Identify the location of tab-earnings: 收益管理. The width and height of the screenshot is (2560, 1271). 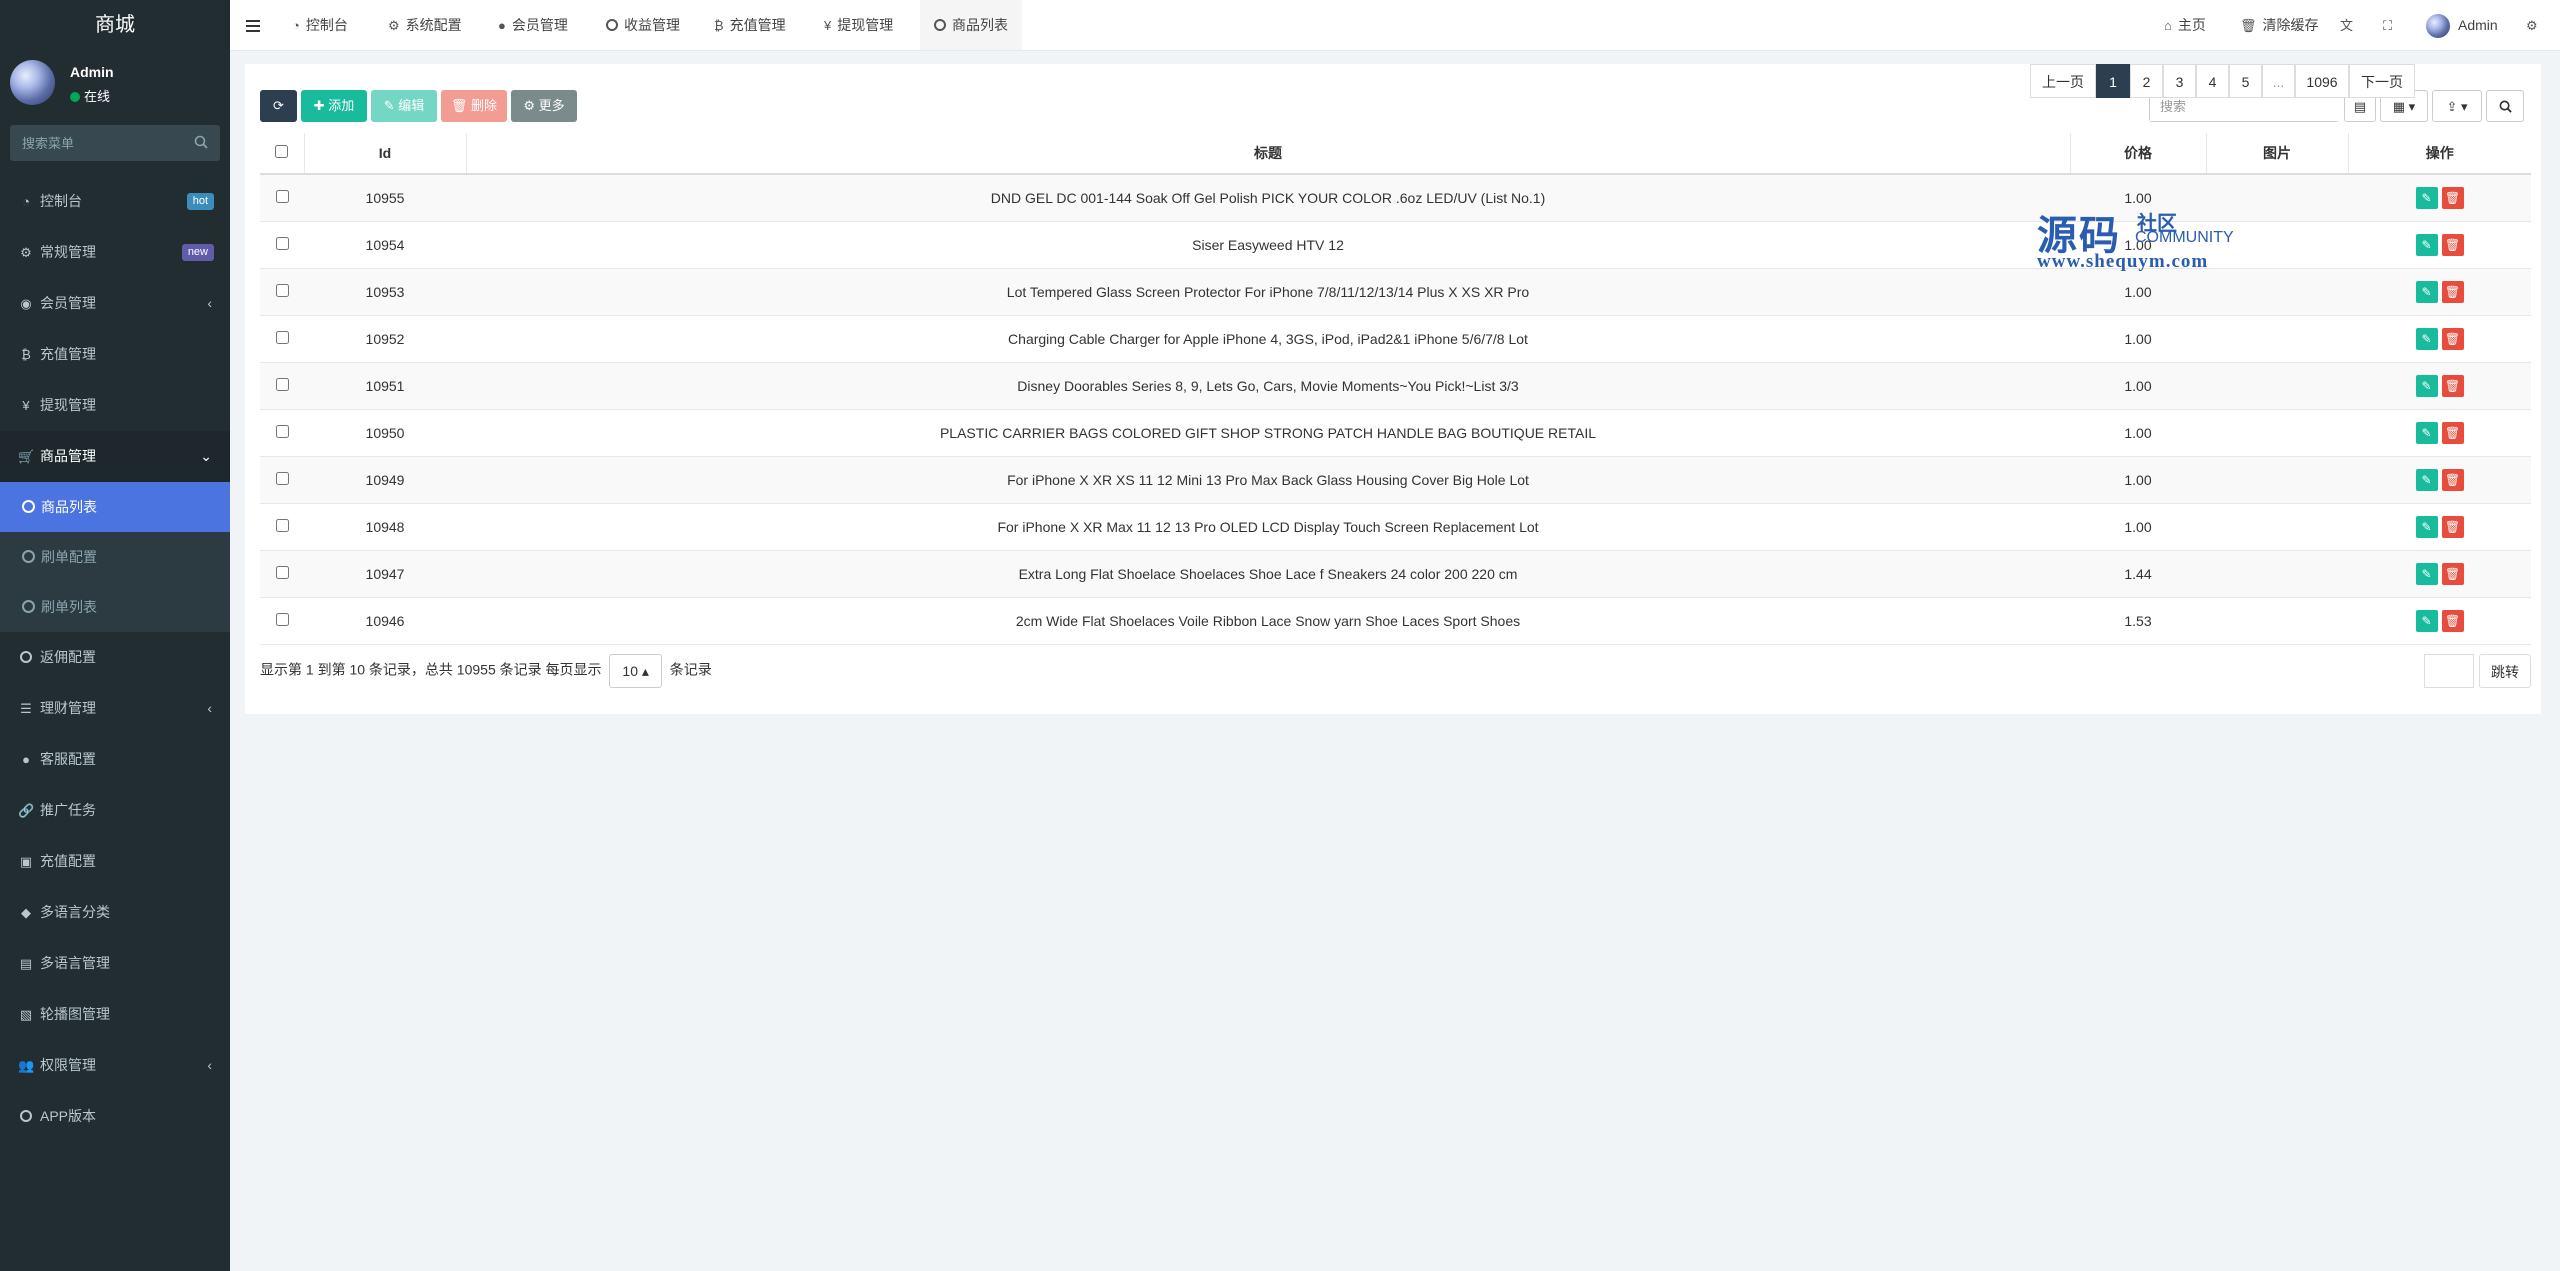
(643, 25).